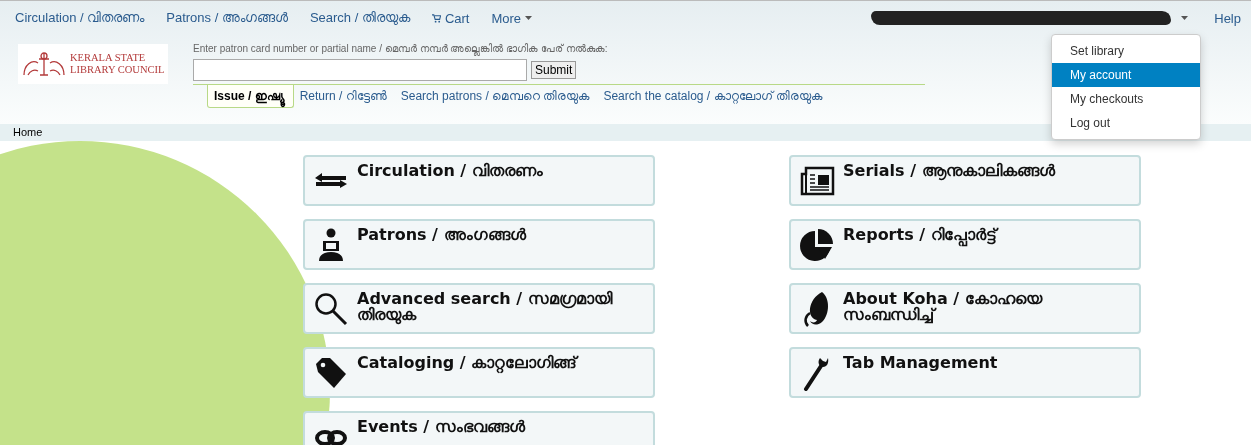 The image size is (1251, 445). Describe the element at coordinates (1126, 51) in the screenshot. I see `menu-item: Set library` at that location.